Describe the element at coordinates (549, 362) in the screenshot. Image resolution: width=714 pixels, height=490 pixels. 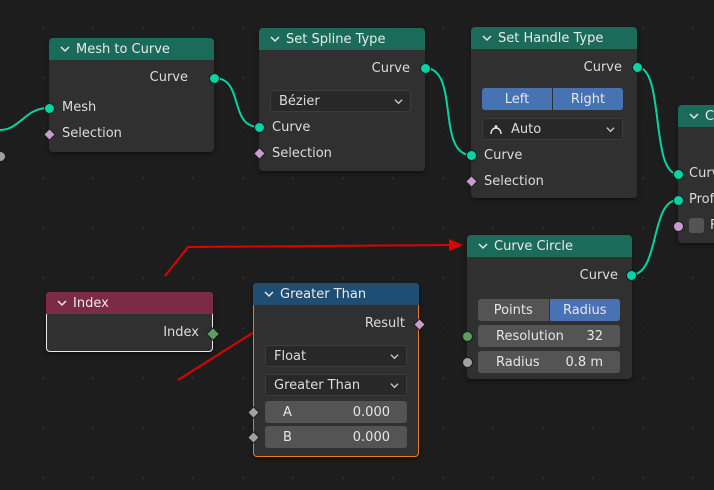
I see `radius-field: Radius 0.8 m` at that location.